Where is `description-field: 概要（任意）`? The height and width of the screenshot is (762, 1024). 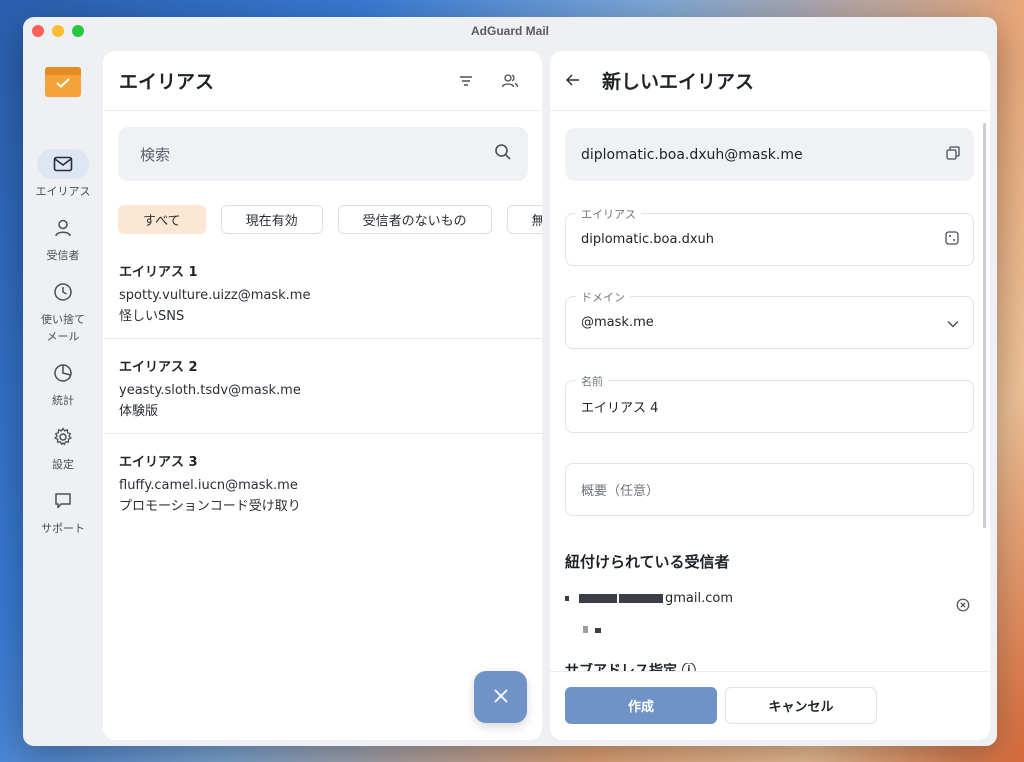 description-field: 概要（任意） is located at coordinates (769, 489).